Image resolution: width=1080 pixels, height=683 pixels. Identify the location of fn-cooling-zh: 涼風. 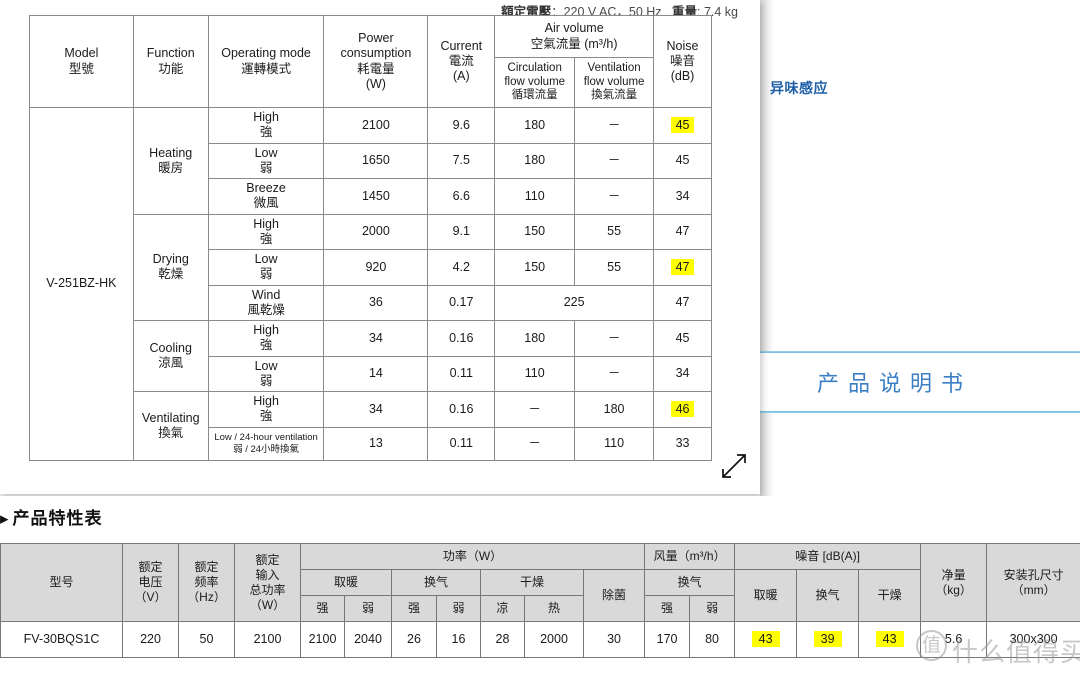
(171, 363).